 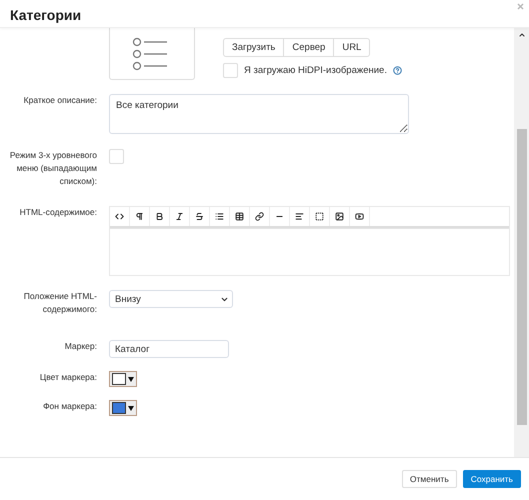 I want to click on upload-source-button: Загрузить, so click(x=253, y=47).